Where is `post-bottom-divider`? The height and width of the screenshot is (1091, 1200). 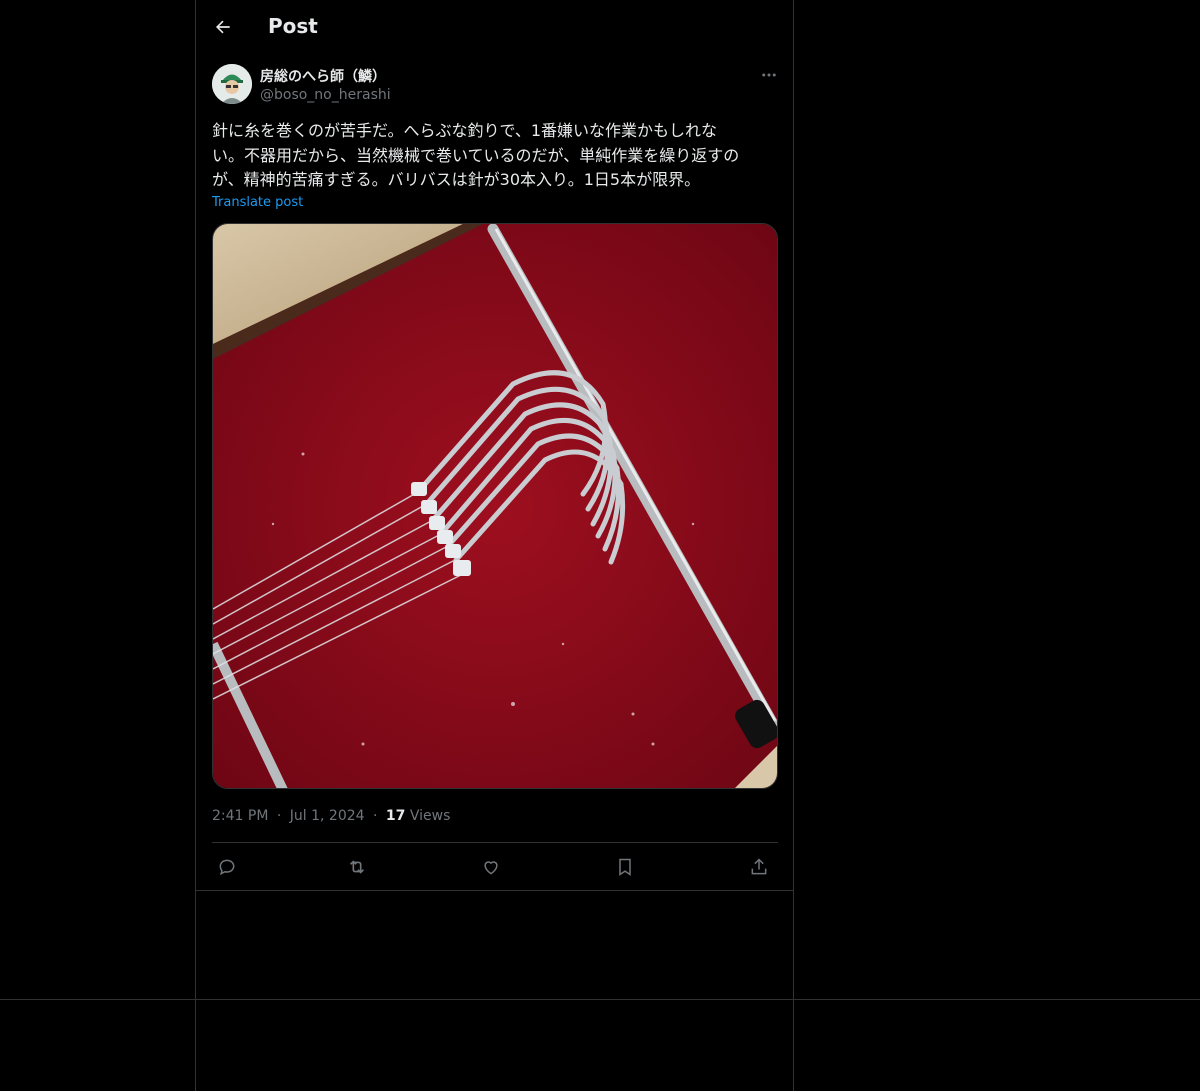 post-bottom-divider is located at coordinates (494, 890).